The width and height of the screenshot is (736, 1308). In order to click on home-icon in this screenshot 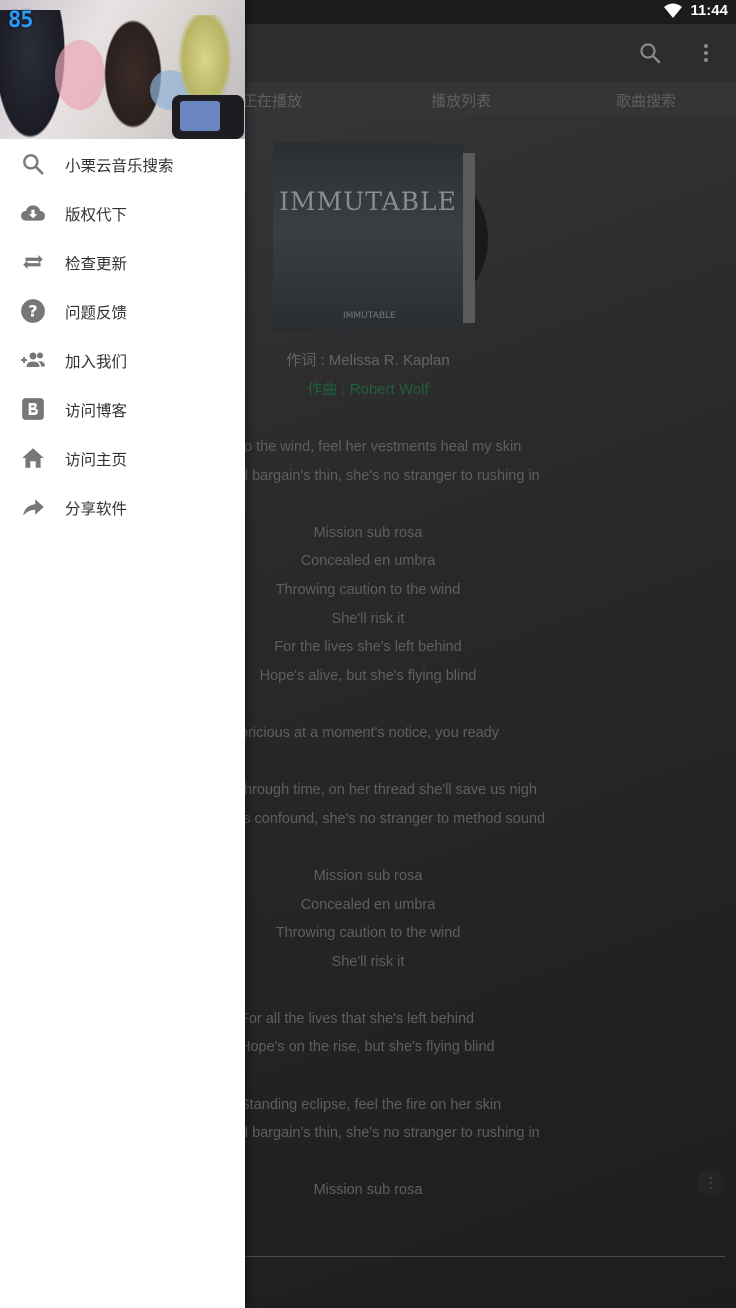, I will do `click(33, 458)`.